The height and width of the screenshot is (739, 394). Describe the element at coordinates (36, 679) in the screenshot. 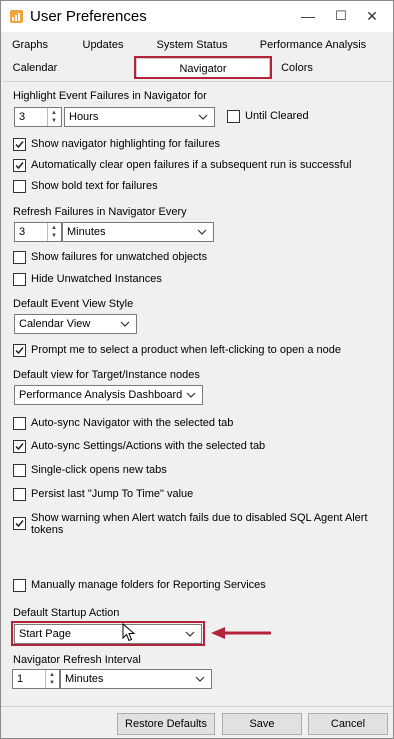

I see `navigator-refresh-spinner: 1 ▲ ▼` at that location.